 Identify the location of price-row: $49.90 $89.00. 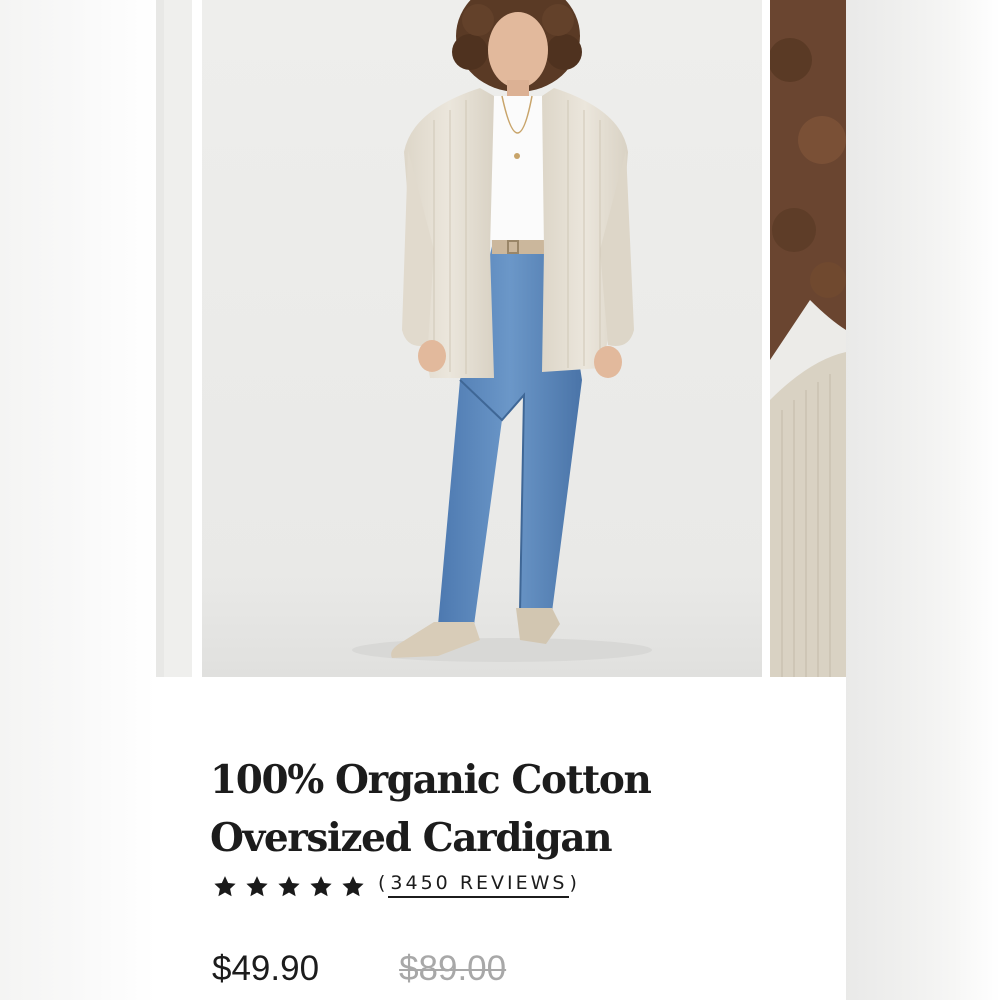
(359, 969).